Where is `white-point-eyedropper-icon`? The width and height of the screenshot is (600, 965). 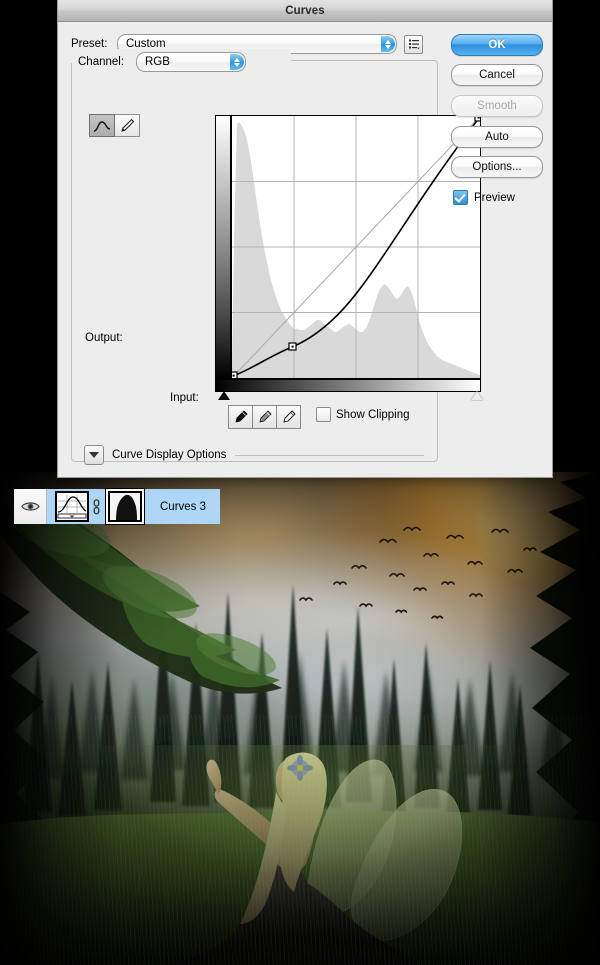 white-point-eyedropper-icon is located at coordinates (289, 416).